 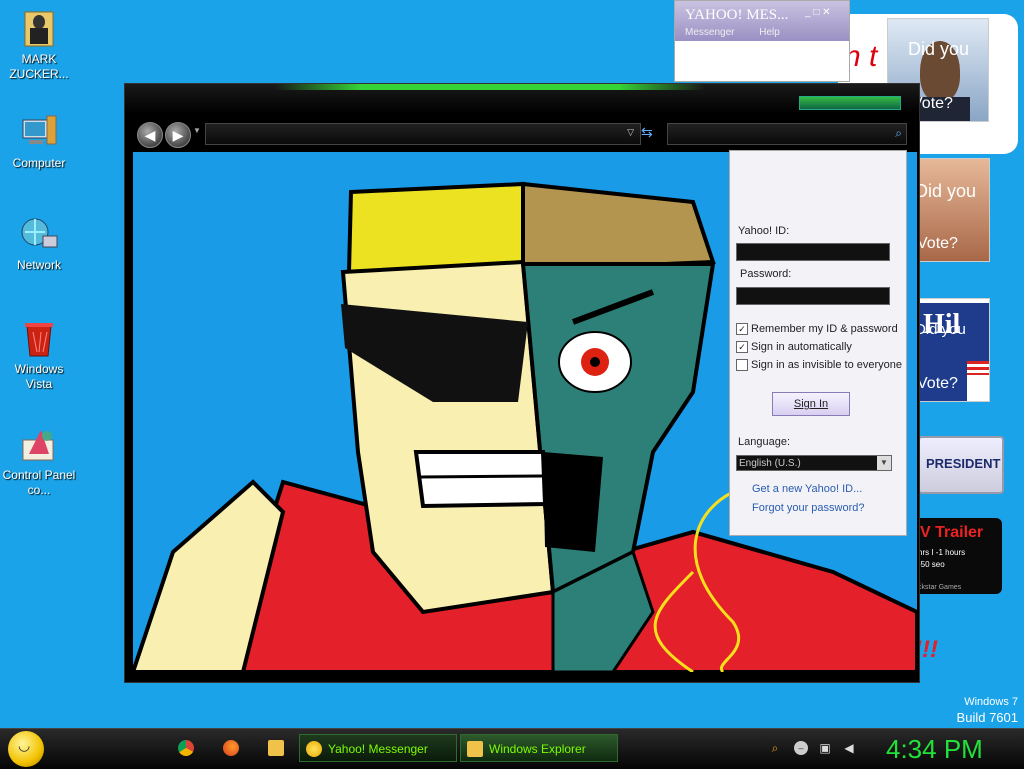 I want to click on firefox-icon, so click(x=231, y=748).